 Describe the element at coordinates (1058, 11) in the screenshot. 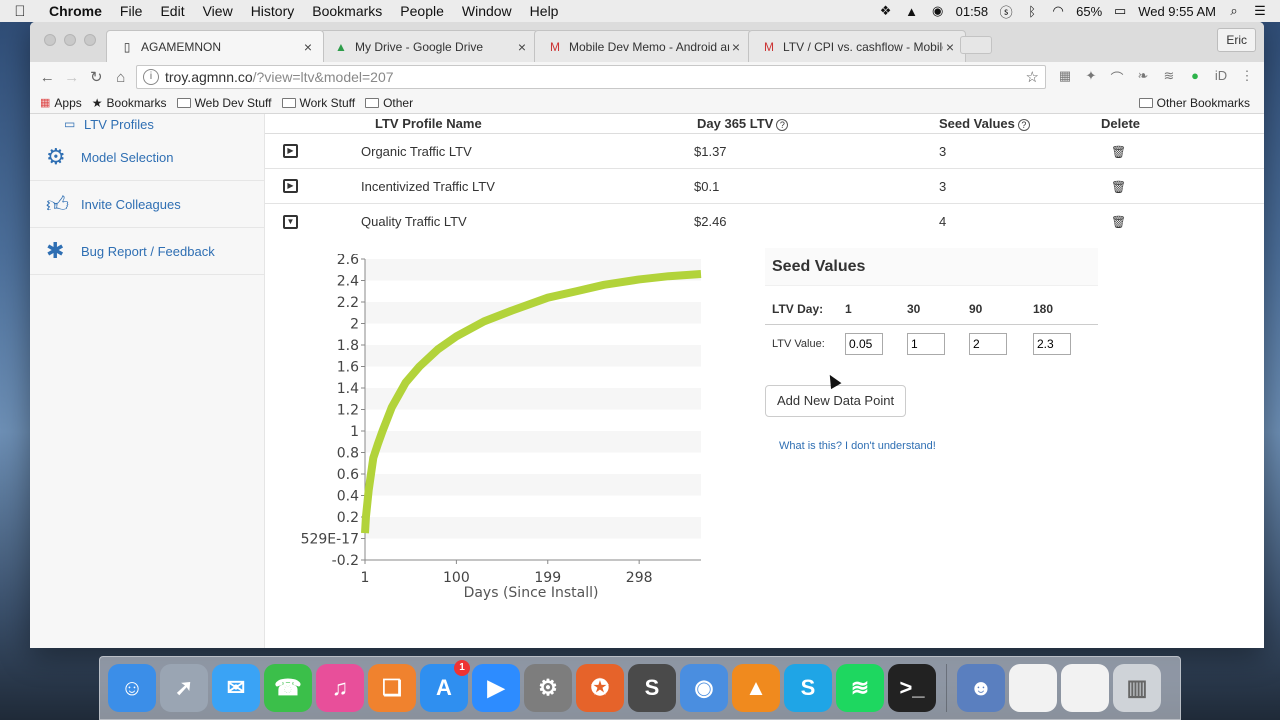

I see `wifi-icon: ◠` at that location.